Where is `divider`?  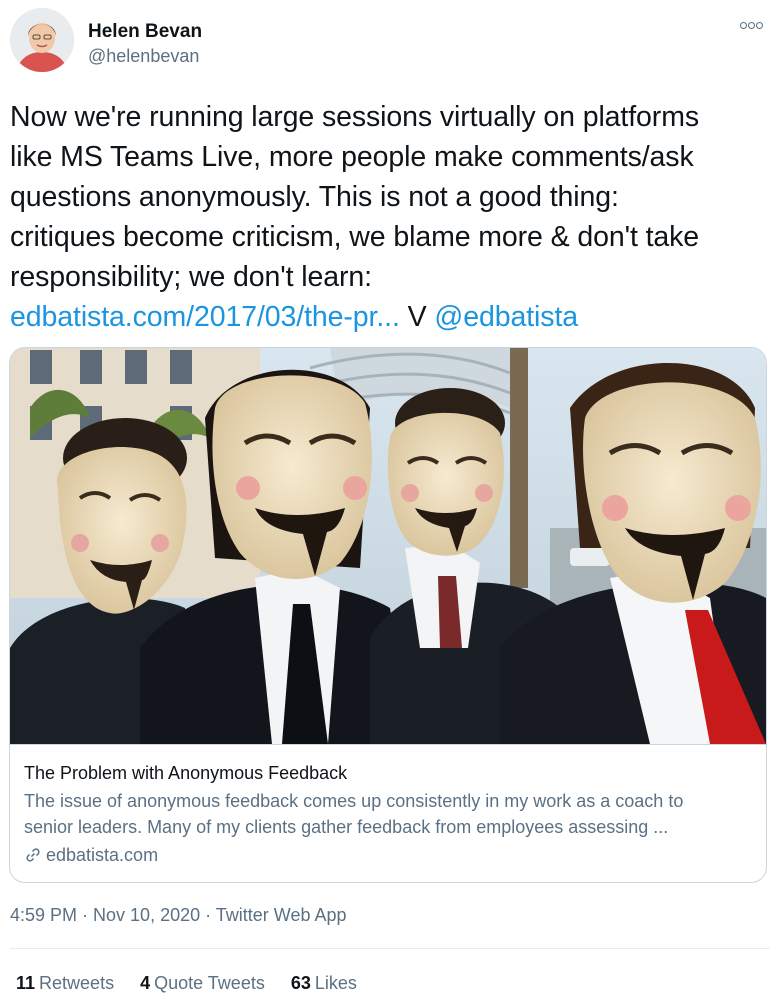
divider is located at coordinates (390, 948).